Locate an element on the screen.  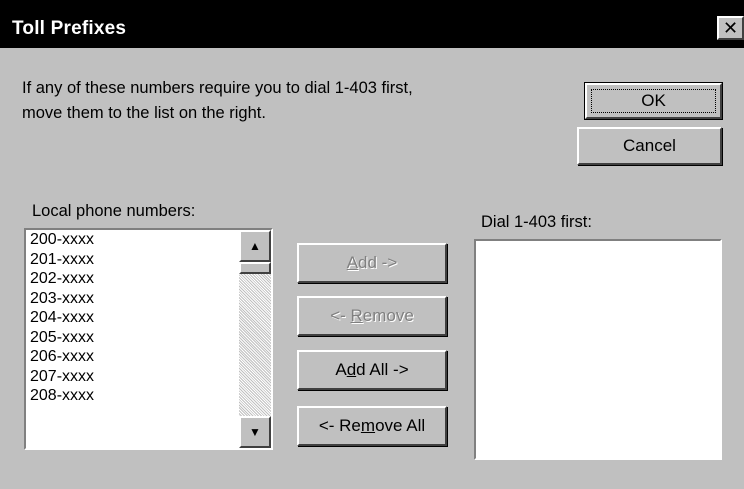
remove-all-button-label: <- Remove All is located at coordinates (372, 425).